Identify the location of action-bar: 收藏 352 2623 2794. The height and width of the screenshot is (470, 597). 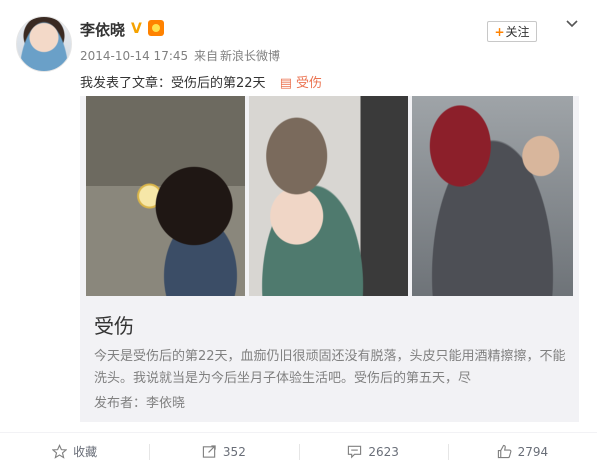
(298, 451).